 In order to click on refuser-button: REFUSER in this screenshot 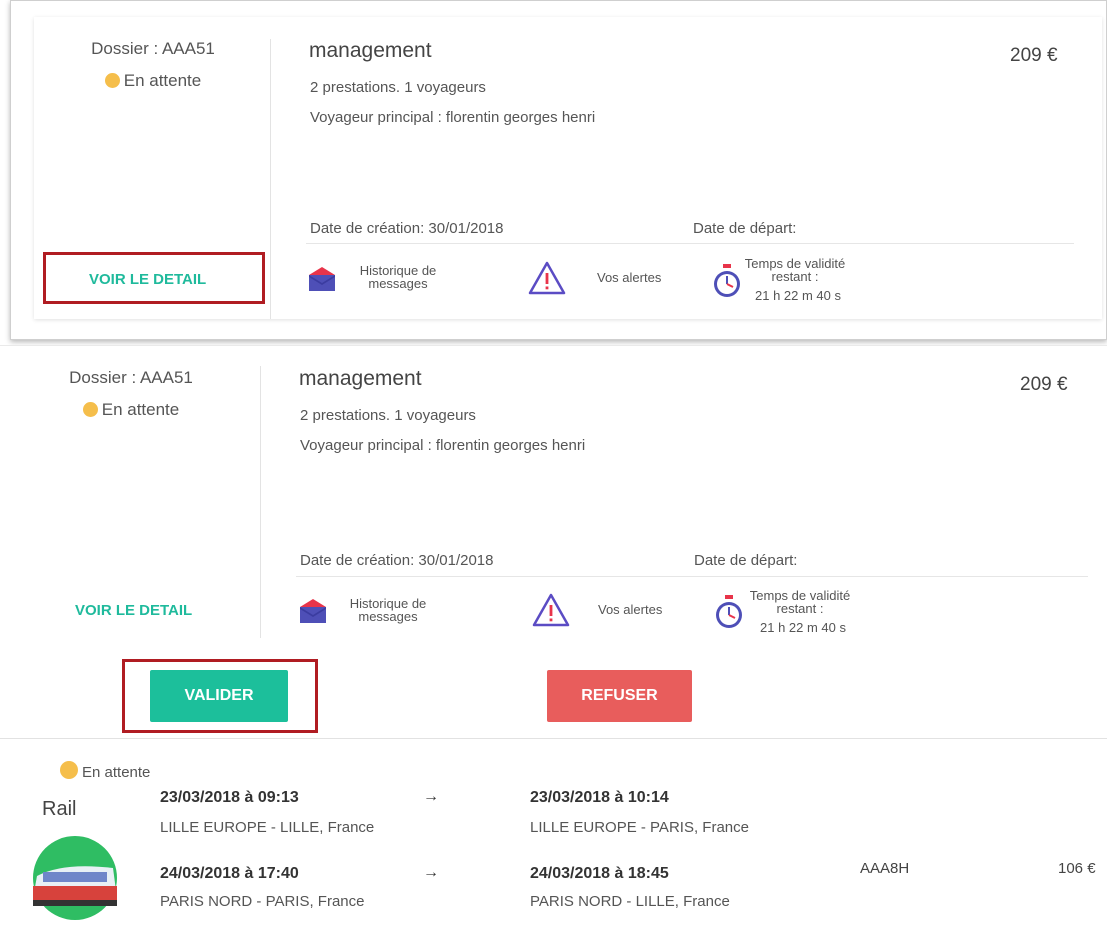, I will do `click(619, 696)`.